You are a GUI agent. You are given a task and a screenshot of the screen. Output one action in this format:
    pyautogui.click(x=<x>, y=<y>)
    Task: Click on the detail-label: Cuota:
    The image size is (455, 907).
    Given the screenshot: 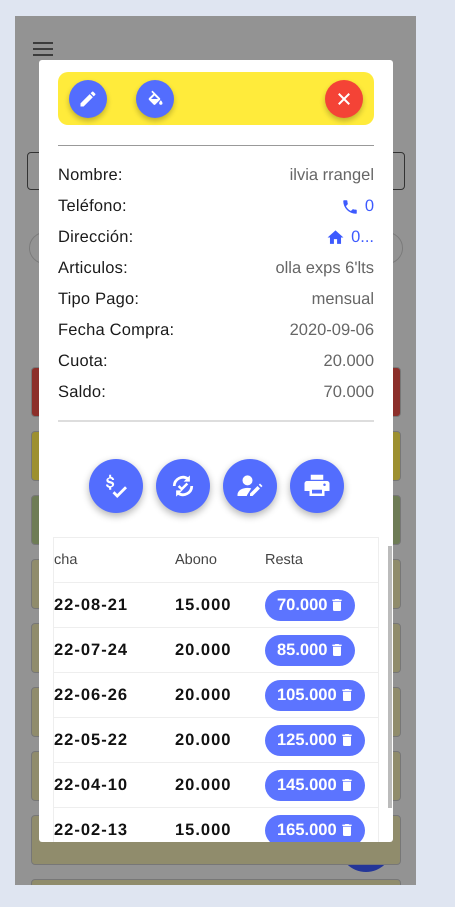 What is the action you would take?
    pyautogui.click(x=83, y=361)
    